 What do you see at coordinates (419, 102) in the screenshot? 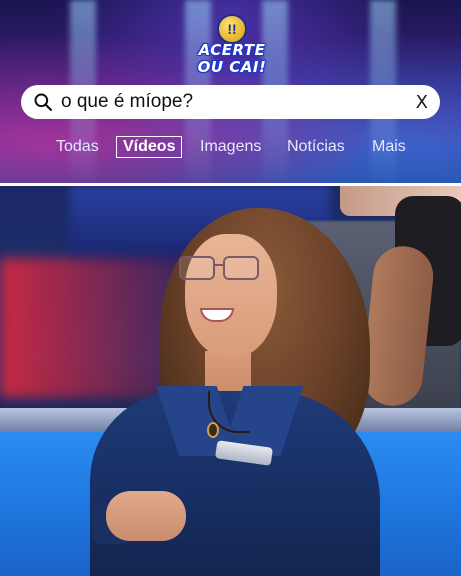
I see `clear-search-icon: X` at bounding box center [419, 102].